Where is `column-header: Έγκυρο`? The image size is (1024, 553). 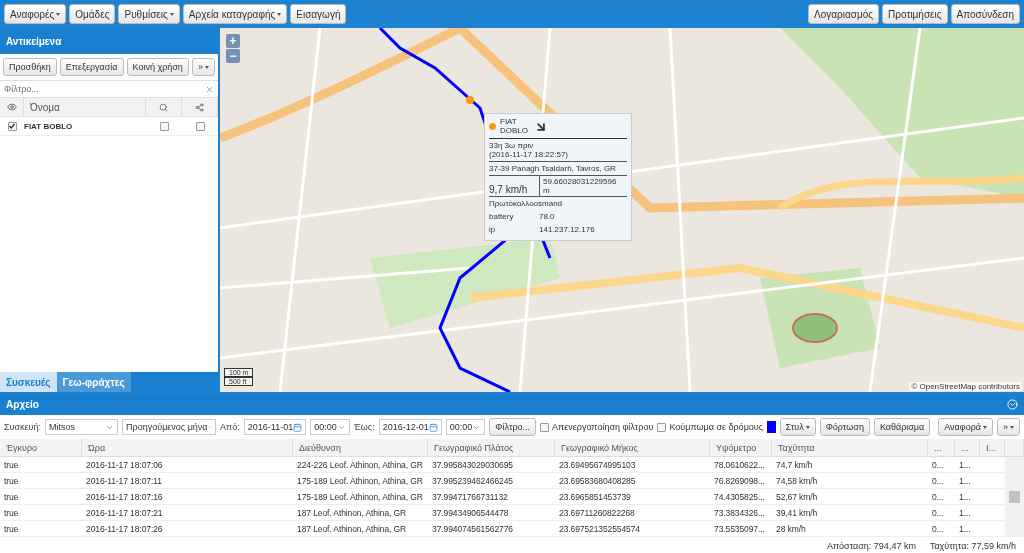 column-header: Έγκυρο is located at coordinates (41, 448).